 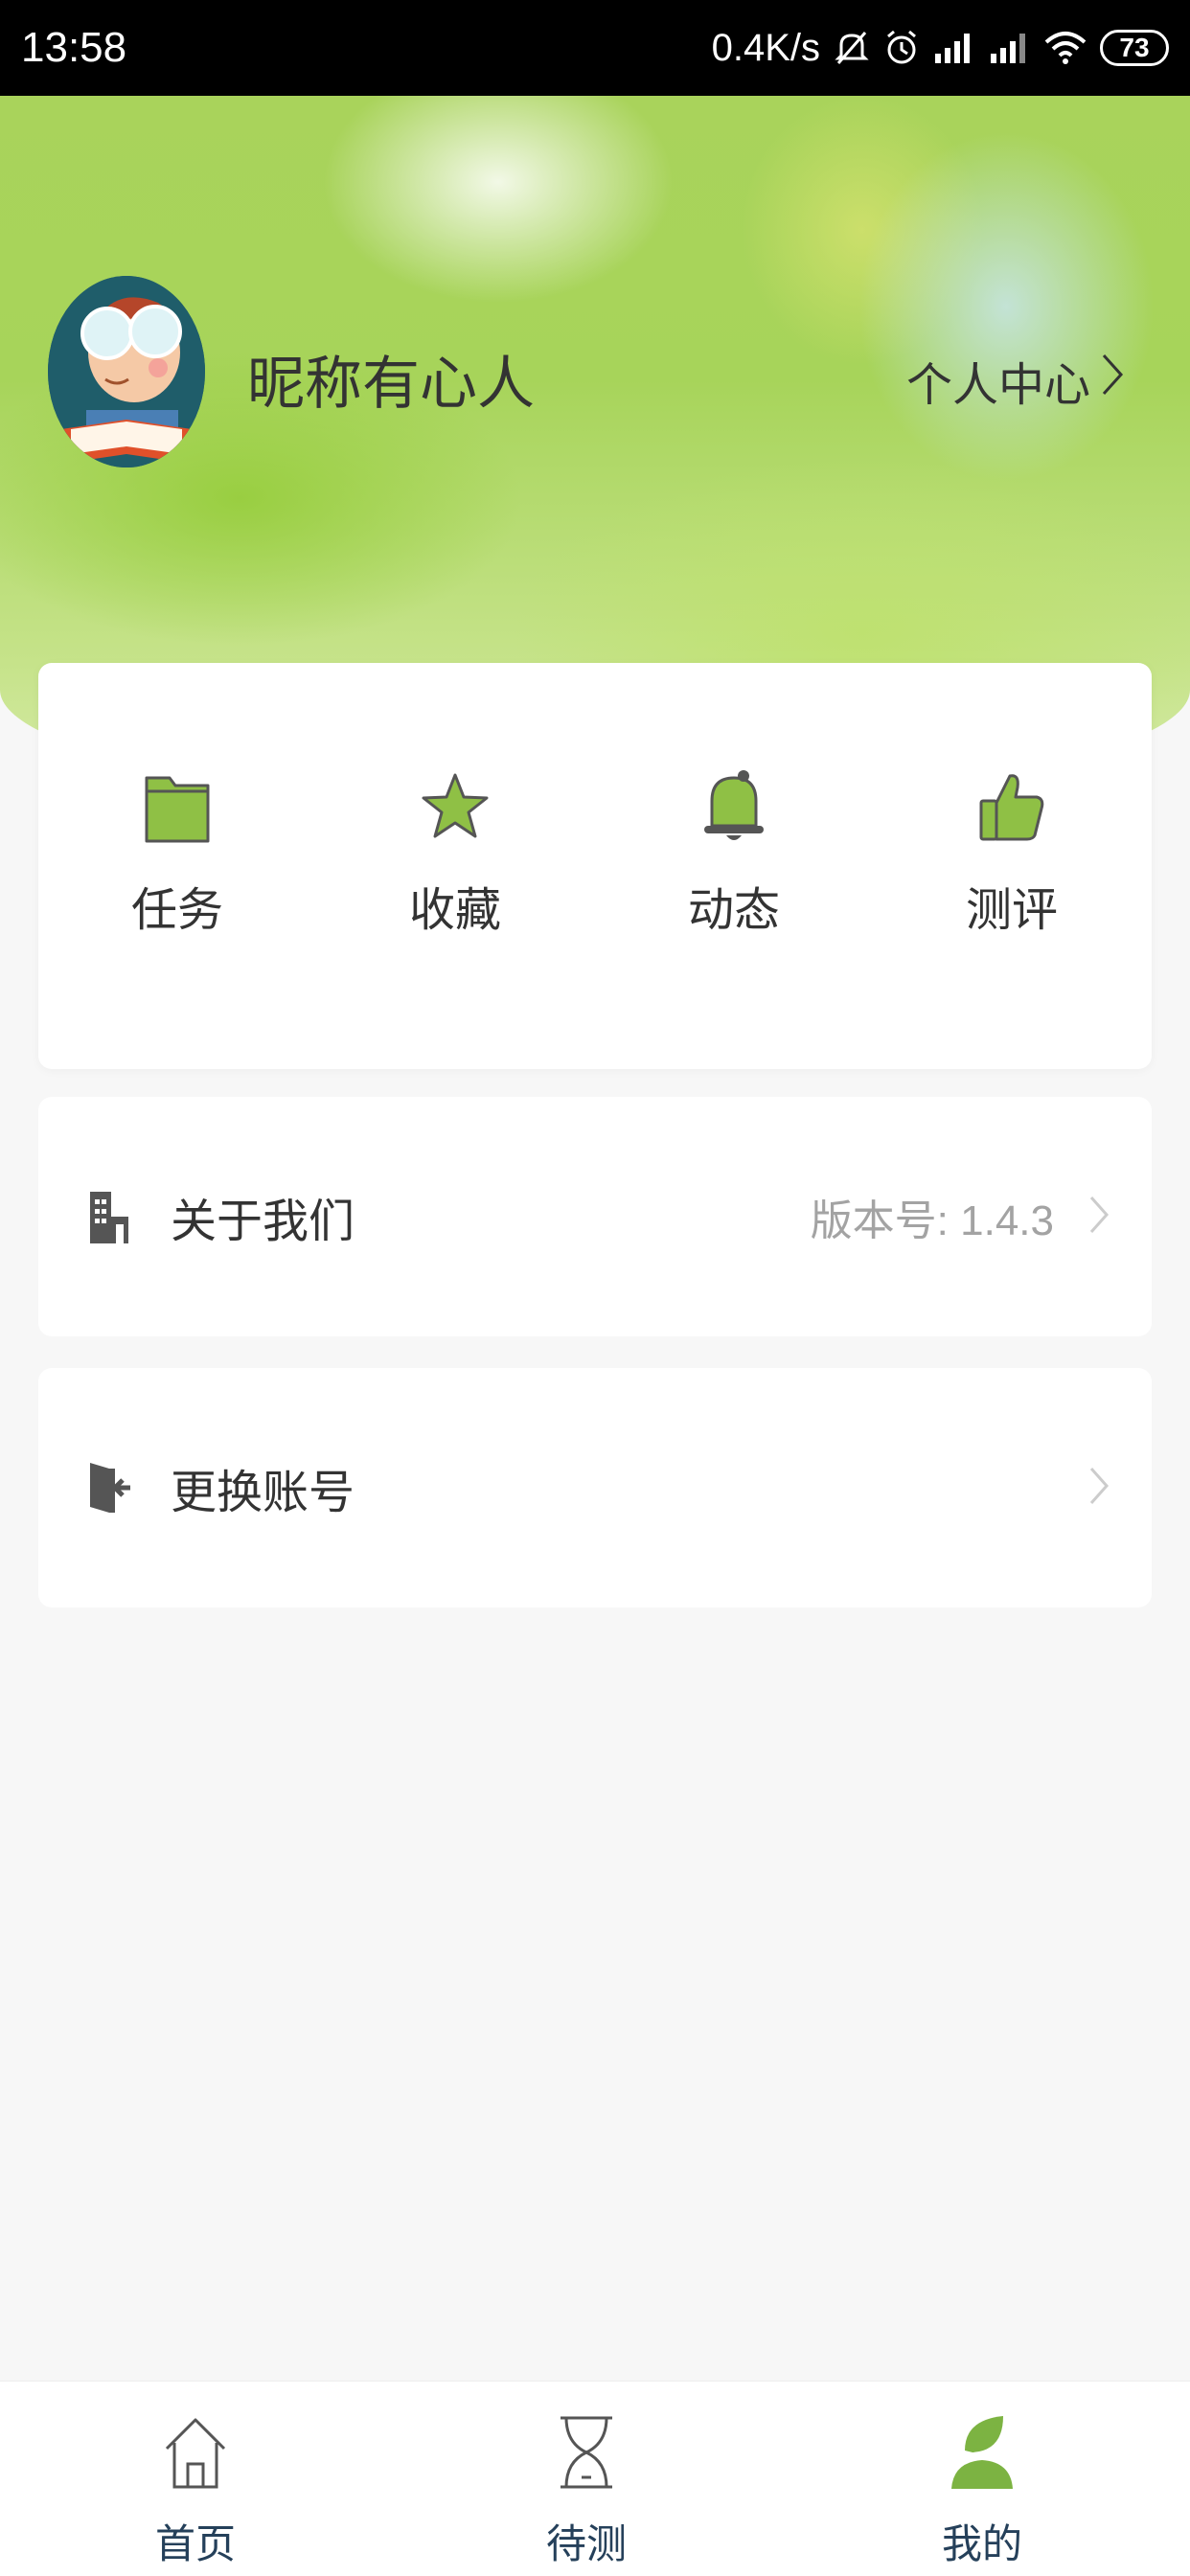 What do you see at coordinates (109, 1217) in the screenshot?
I see `building-icon` at bounding box center [109, 1217].